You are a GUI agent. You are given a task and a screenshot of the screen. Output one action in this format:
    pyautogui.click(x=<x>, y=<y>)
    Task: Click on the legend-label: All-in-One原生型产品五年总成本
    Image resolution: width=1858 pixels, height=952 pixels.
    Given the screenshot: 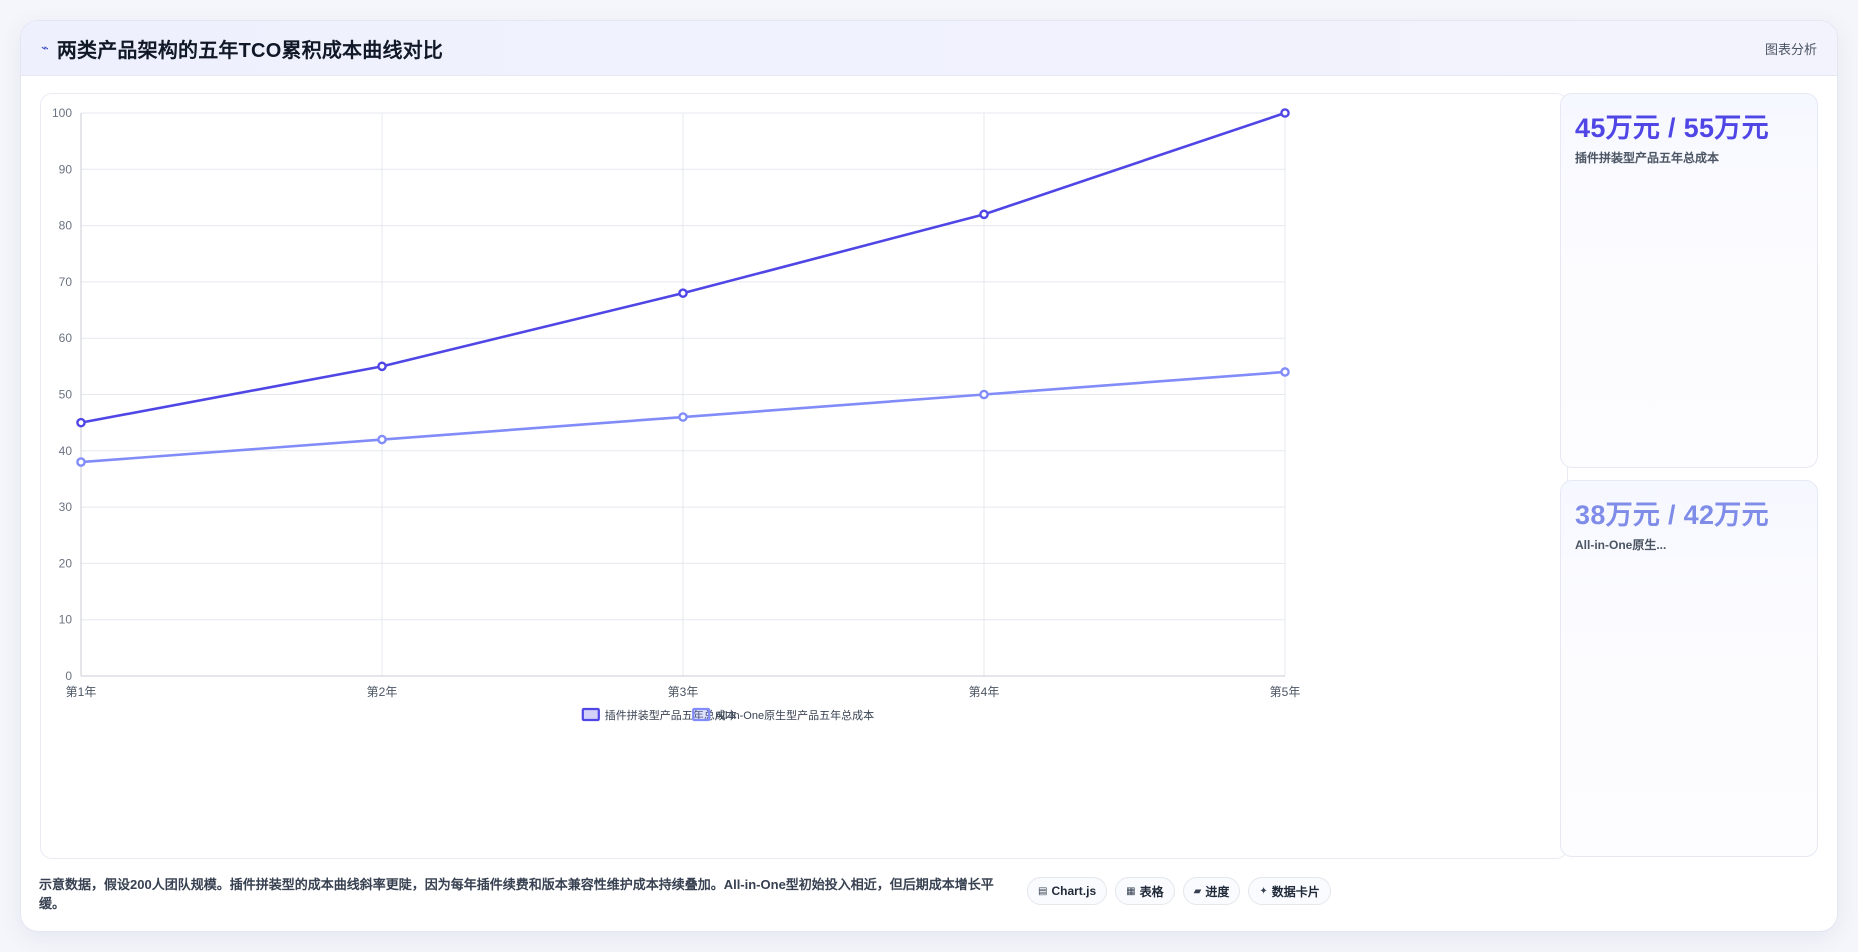 What is the action you would take?
    pyautogui.click(x=794, y=715)
    